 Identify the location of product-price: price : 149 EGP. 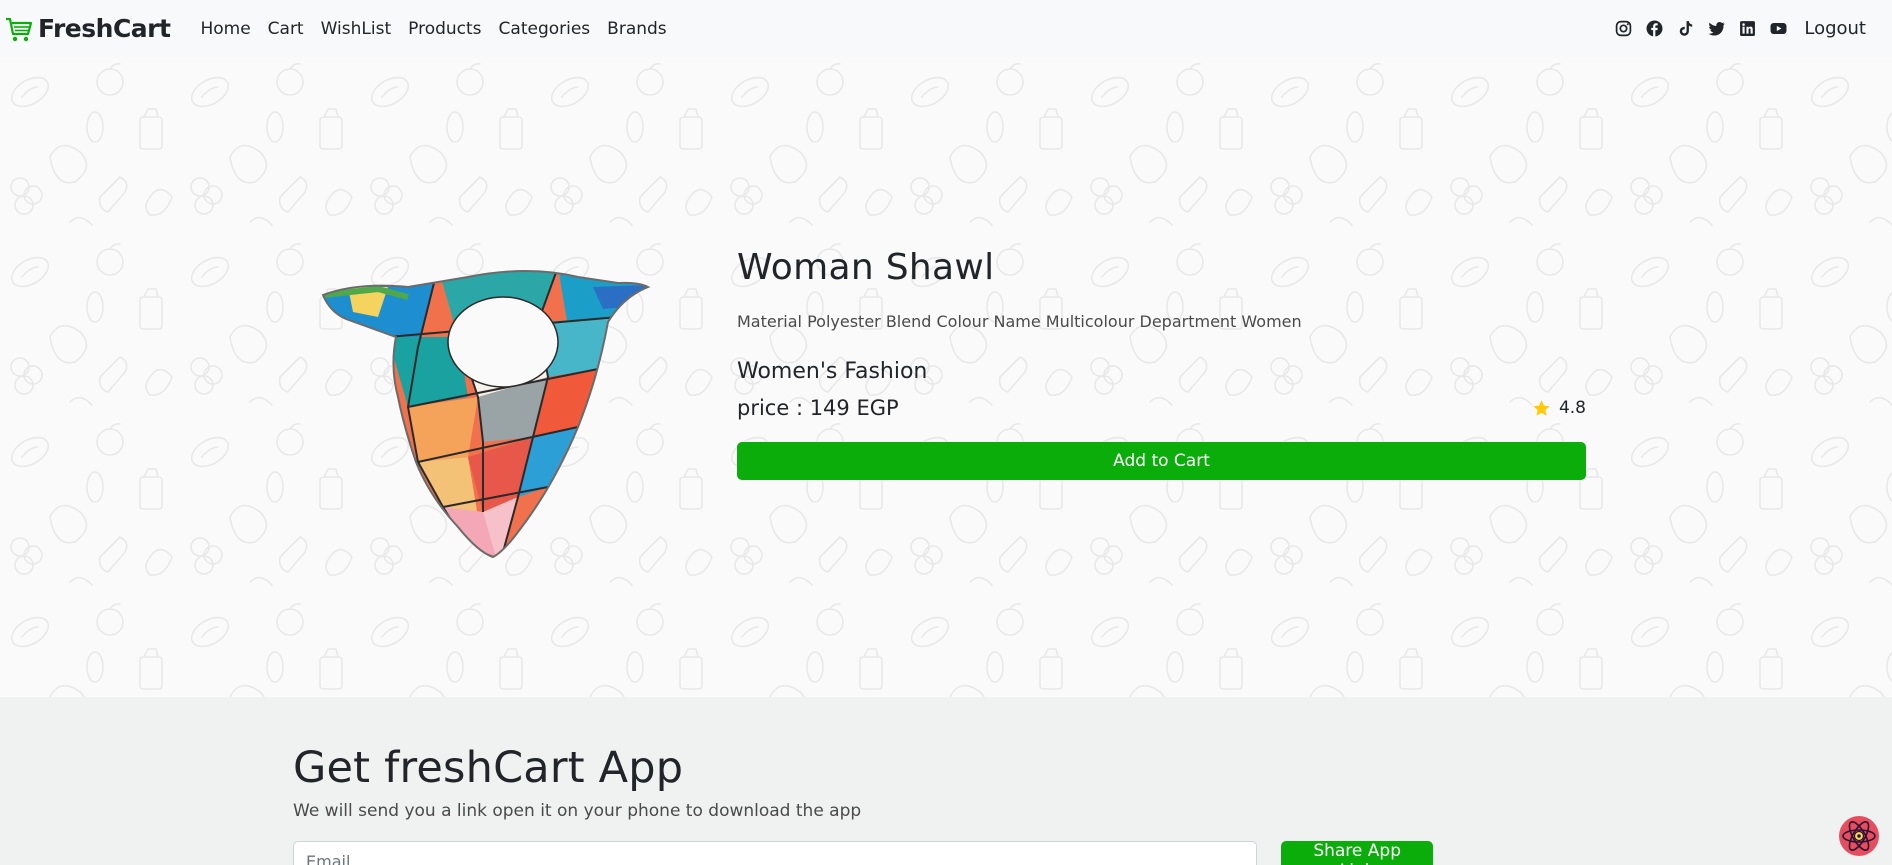
(818, 408).